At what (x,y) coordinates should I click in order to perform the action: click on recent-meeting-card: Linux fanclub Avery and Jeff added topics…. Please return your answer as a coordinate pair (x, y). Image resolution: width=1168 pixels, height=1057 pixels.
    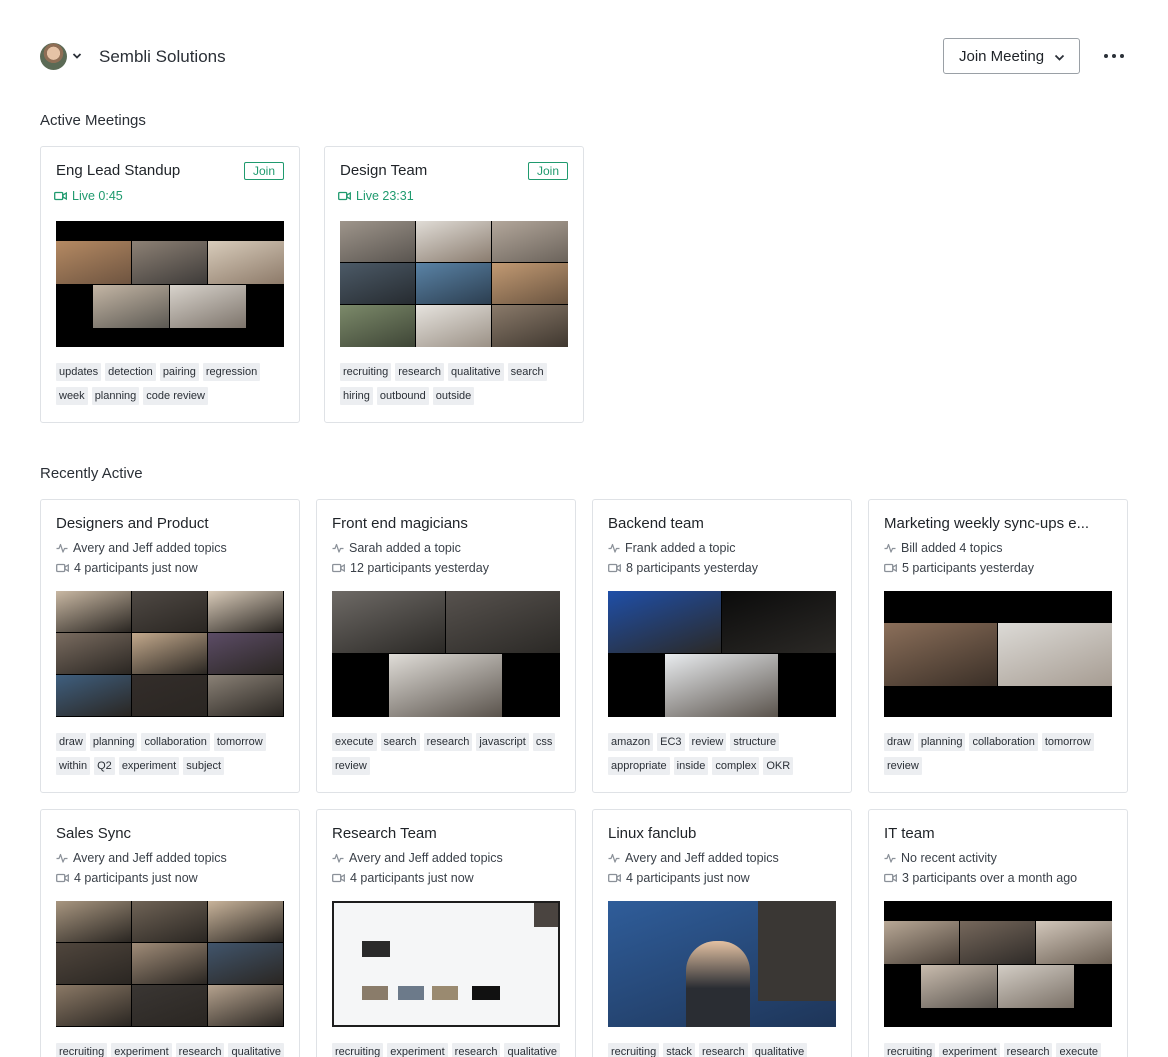
    Looking at the image, I should click on (722, 933).